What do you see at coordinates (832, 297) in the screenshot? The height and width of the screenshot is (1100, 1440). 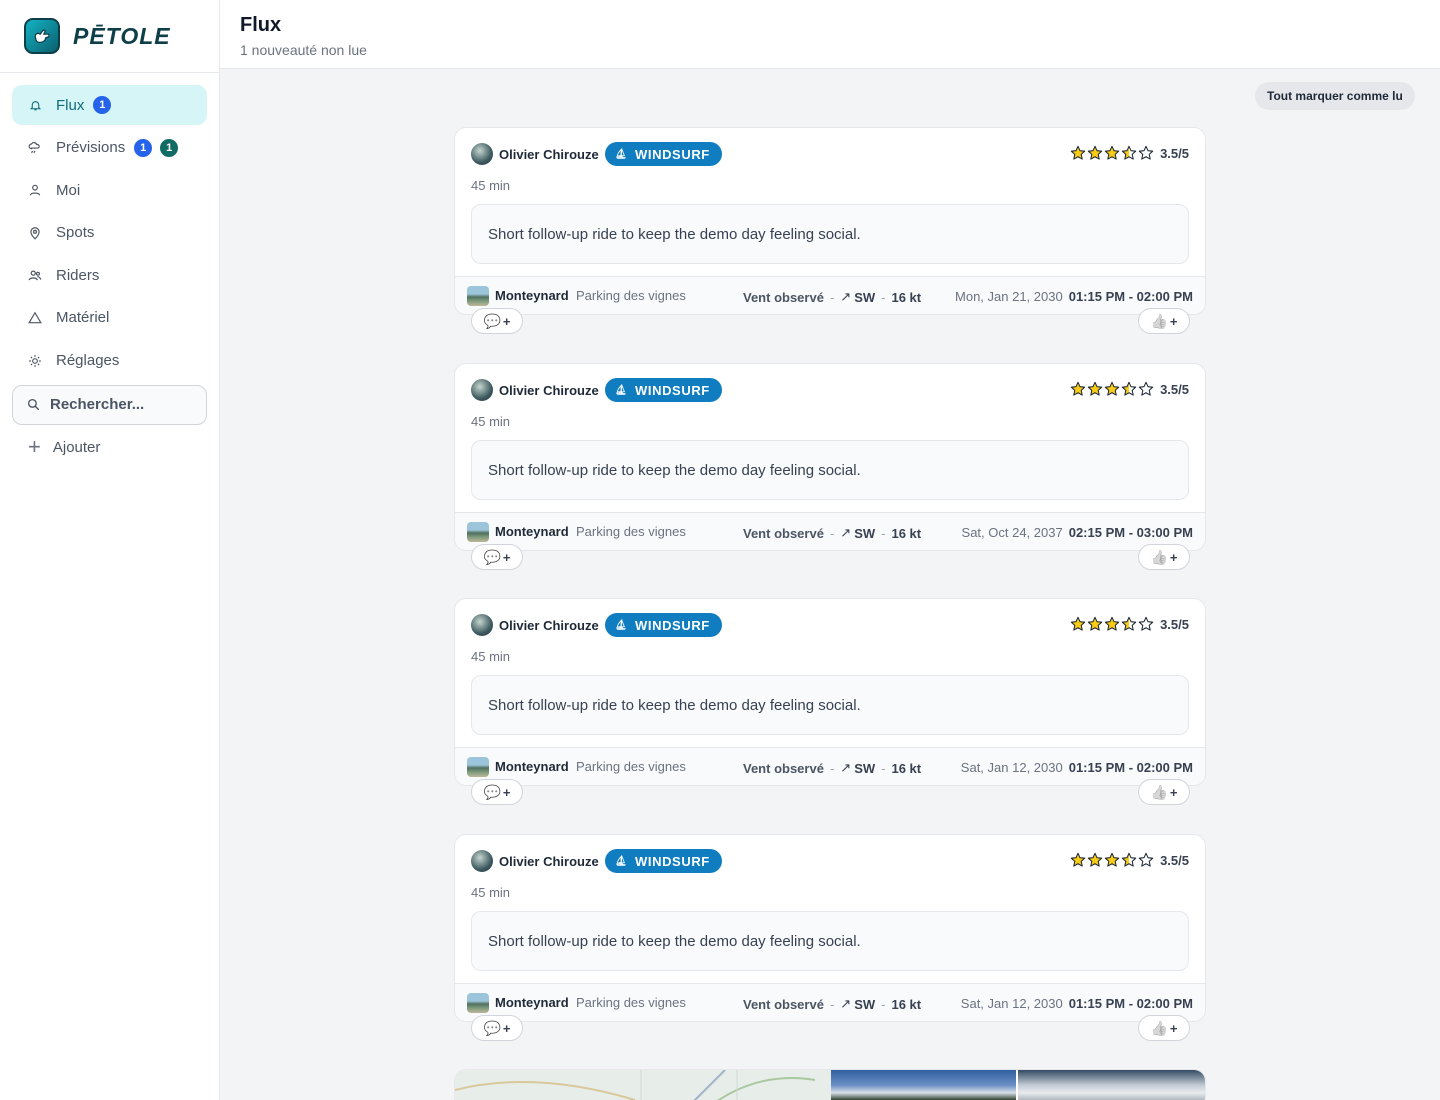 I see `observed-wind: Vent observé - ↗ SW -16 kt` at bounding box center [832, 297].